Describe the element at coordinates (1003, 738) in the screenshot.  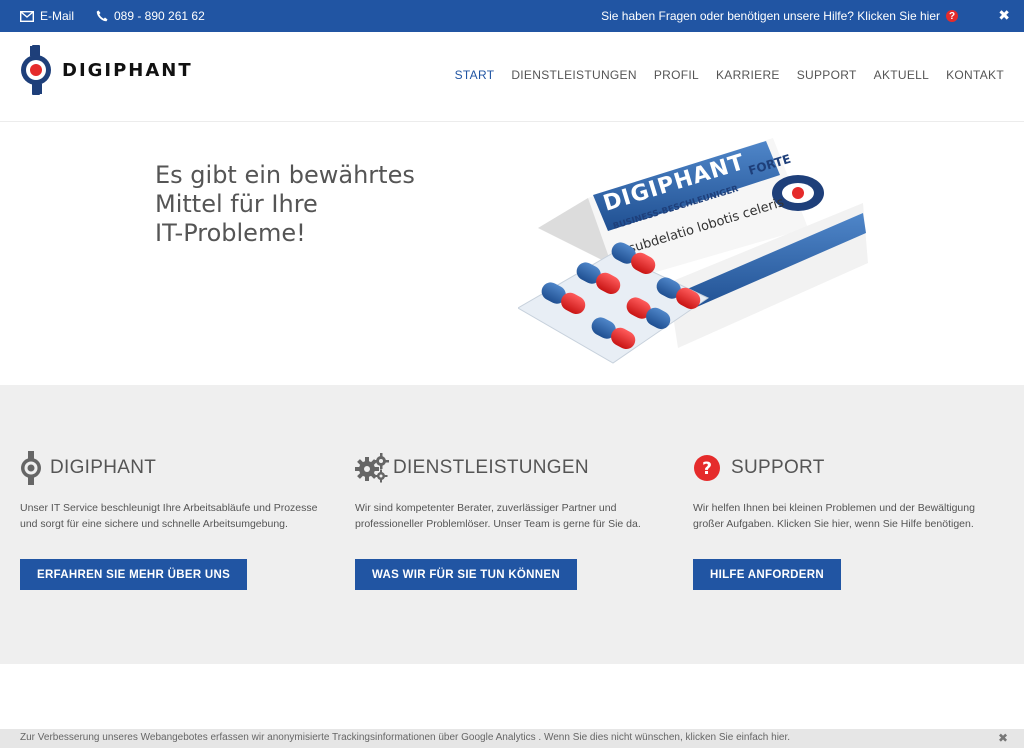
I see `cookie-close-icon: ✖` at that location.